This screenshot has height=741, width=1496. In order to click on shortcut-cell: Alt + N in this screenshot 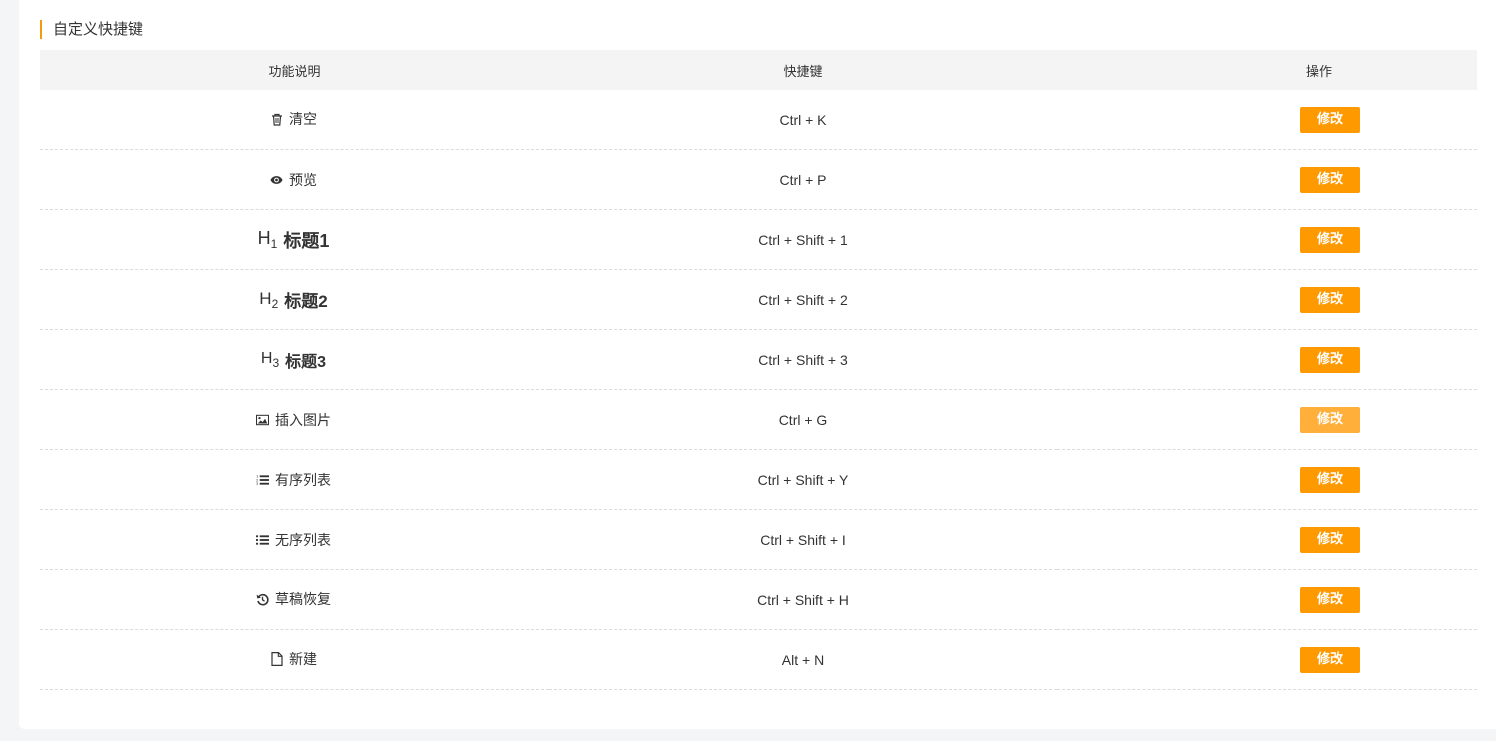, I will do `click(803, 659)`.